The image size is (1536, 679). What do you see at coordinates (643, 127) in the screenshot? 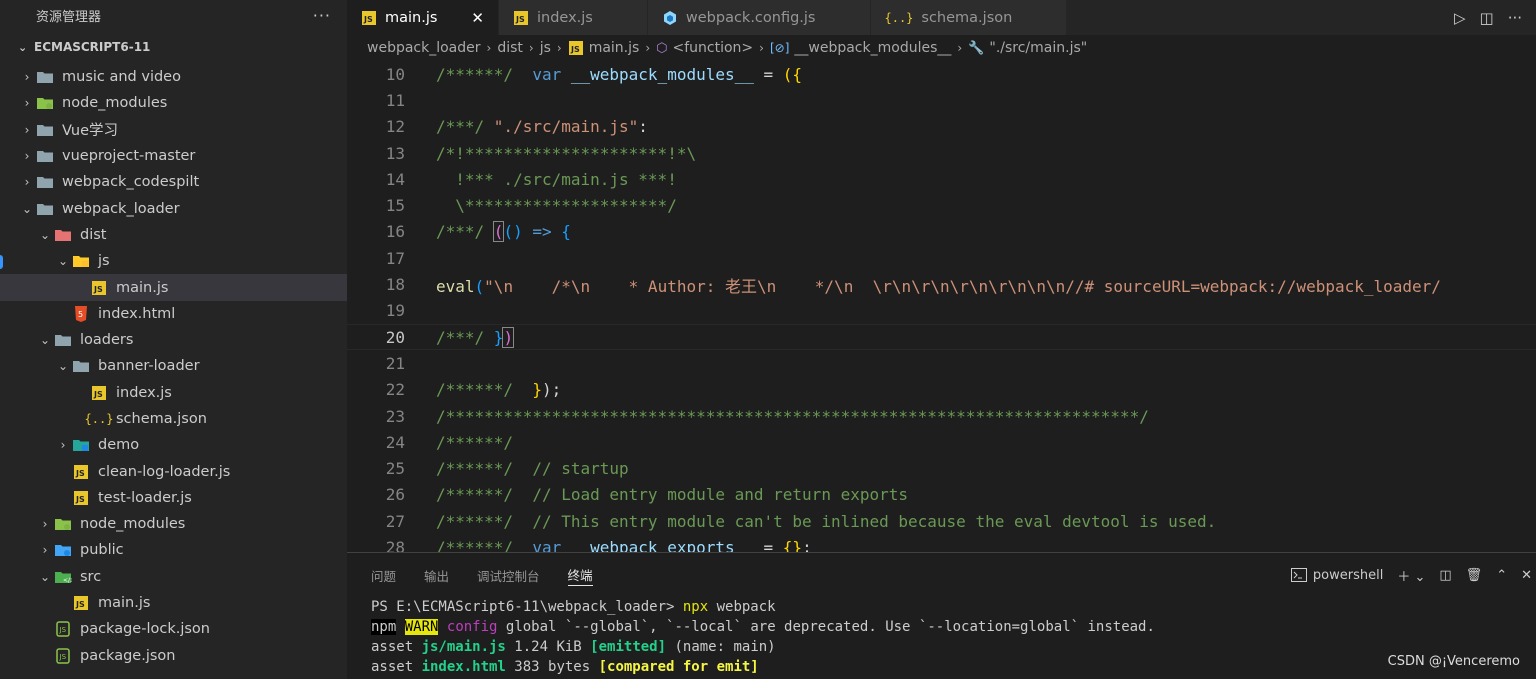
I see `code-token: :` at bounding box center [643, 127].